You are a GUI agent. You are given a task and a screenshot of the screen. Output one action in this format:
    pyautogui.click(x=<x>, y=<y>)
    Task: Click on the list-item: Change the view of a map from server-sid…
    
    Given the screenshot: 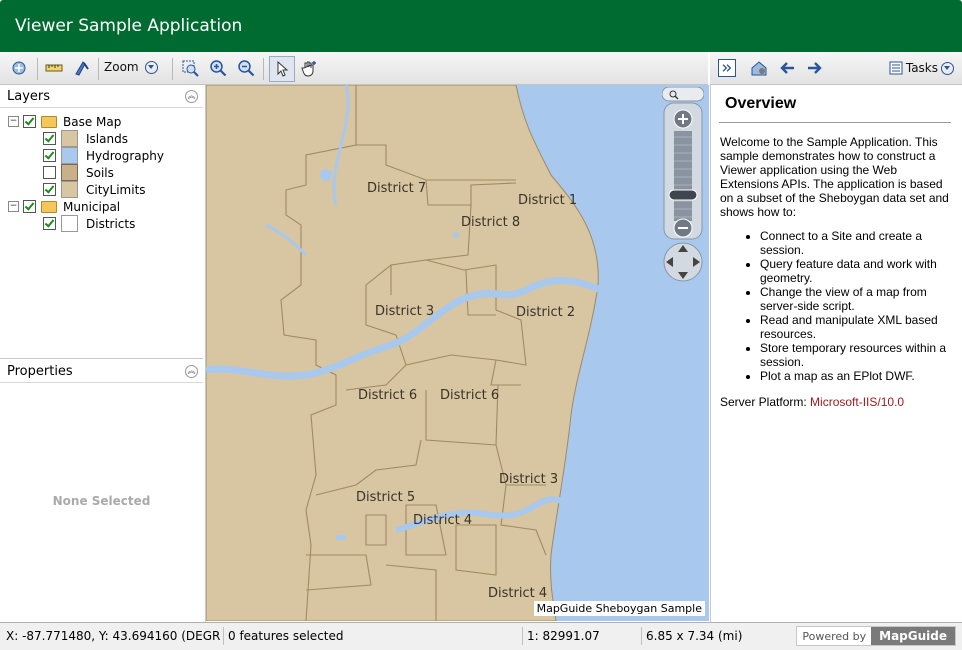 What is the action you would take?
    pyautogui.click(x=857, y=299)
    